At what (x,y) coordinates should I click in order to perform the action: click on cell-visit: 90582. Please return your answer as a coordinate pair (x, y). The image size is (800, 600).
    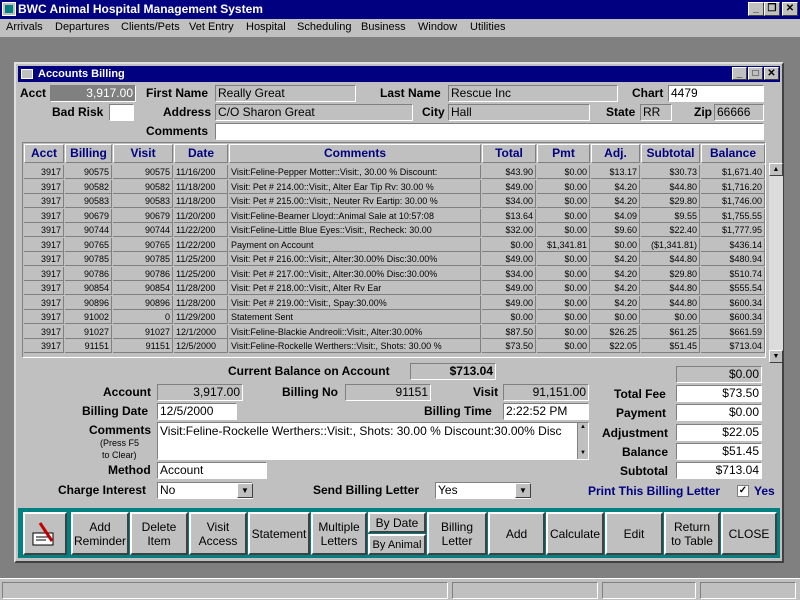
    Looking at the image, I should click on (143, 186).